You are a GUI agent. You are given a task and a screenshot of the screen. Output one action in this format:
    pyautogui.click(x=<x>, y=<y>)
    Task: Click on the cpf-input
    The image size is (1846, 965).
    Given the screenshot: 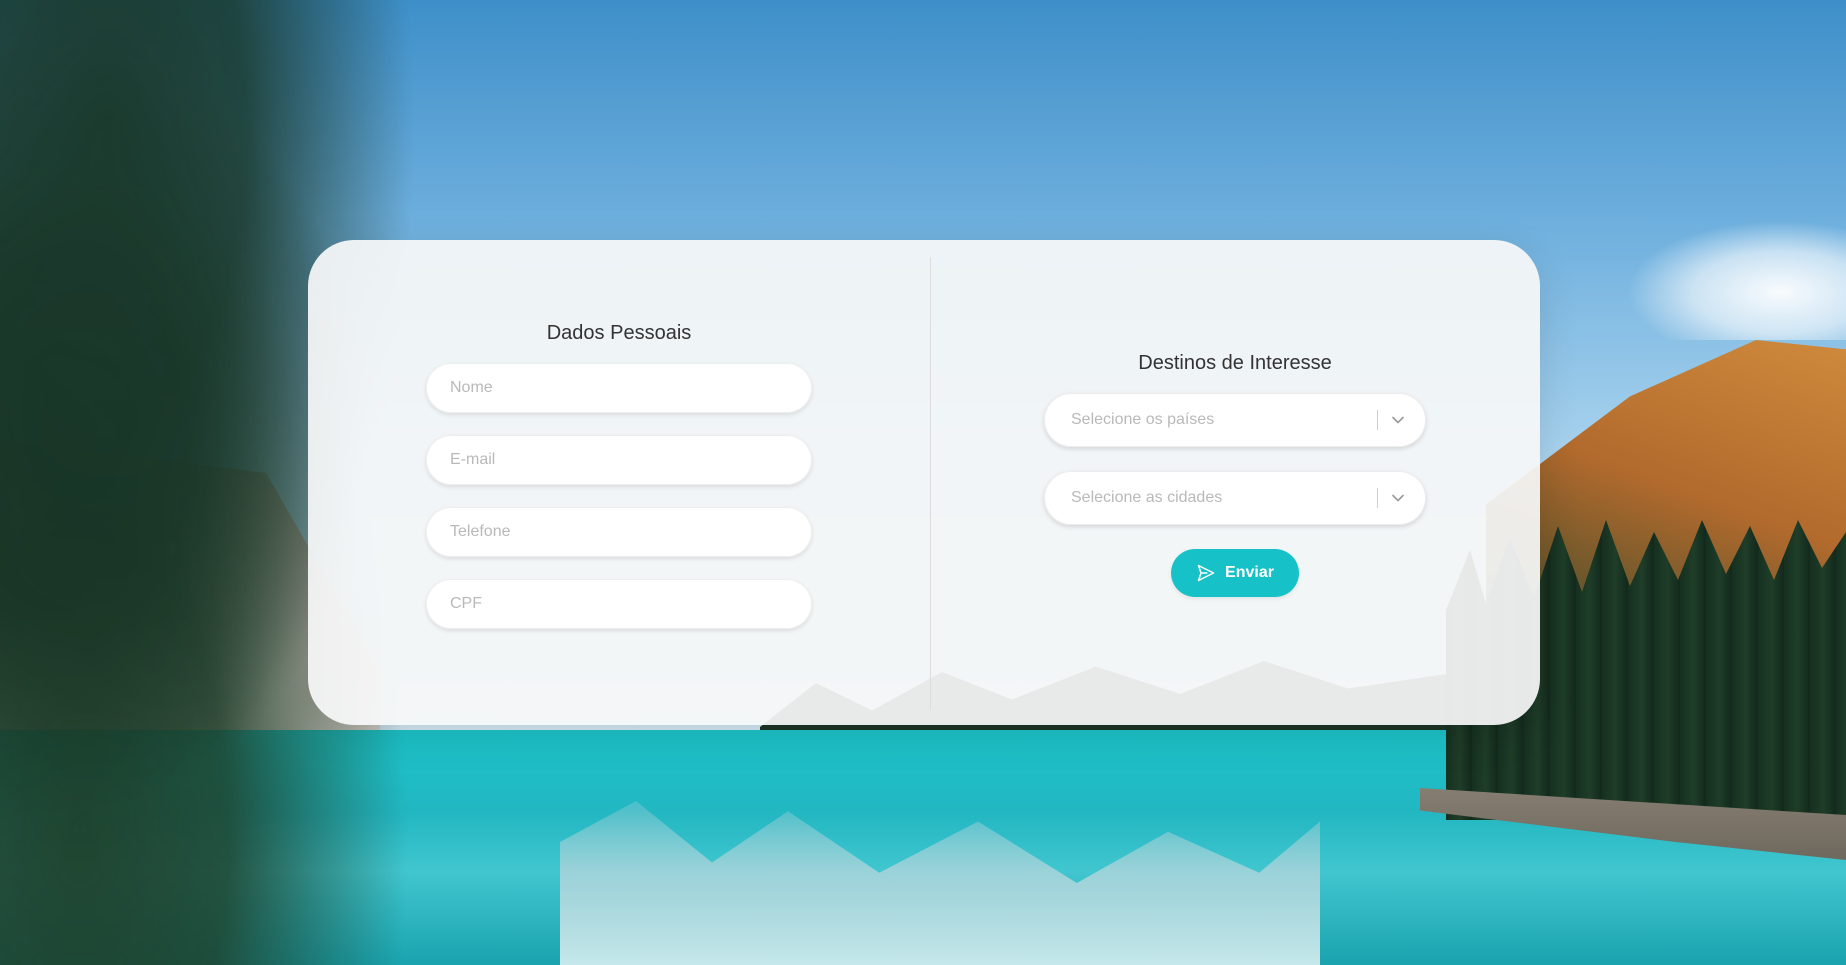 What is the action you would take?
    pyautogui.click(x=619, y=604)
    